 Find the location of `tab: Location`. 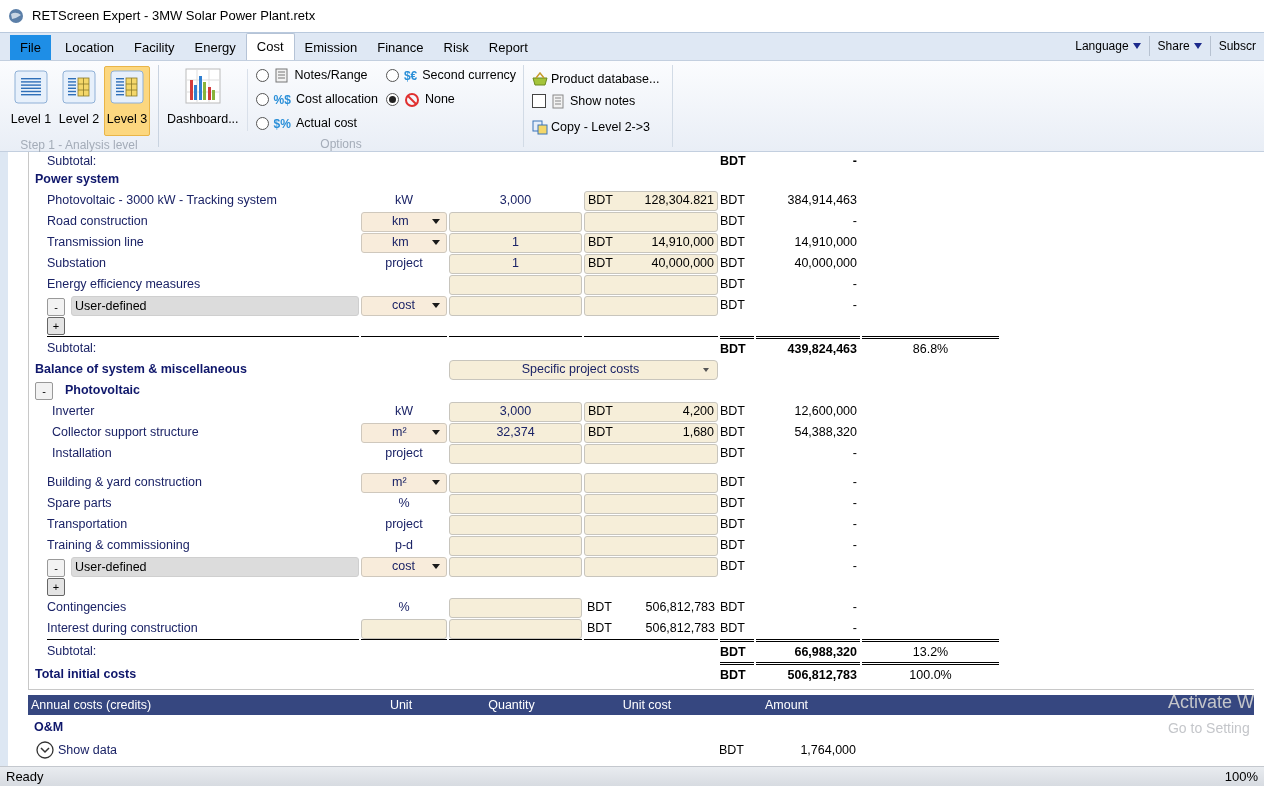

tab: Location is located at coordinates (89, 47).